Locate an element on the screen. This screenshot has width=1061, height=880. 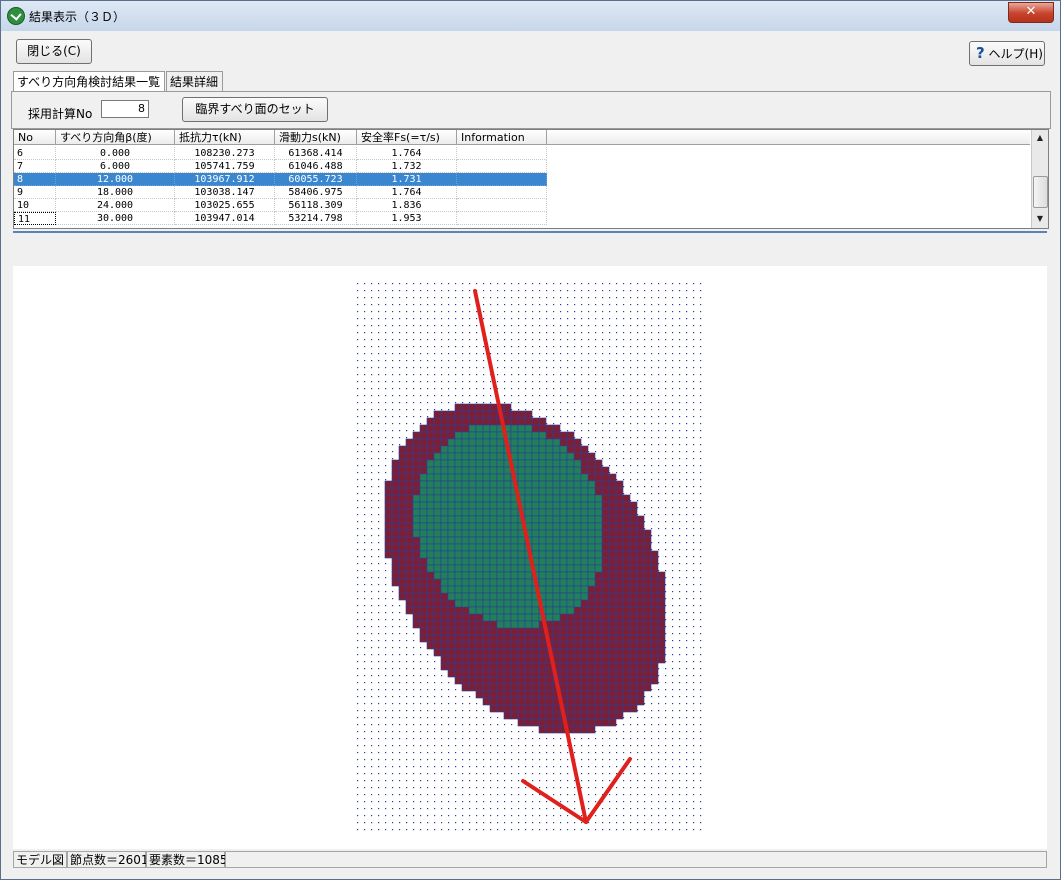
cell-sliding: 58406.975 is located at coordinates (316, 192).